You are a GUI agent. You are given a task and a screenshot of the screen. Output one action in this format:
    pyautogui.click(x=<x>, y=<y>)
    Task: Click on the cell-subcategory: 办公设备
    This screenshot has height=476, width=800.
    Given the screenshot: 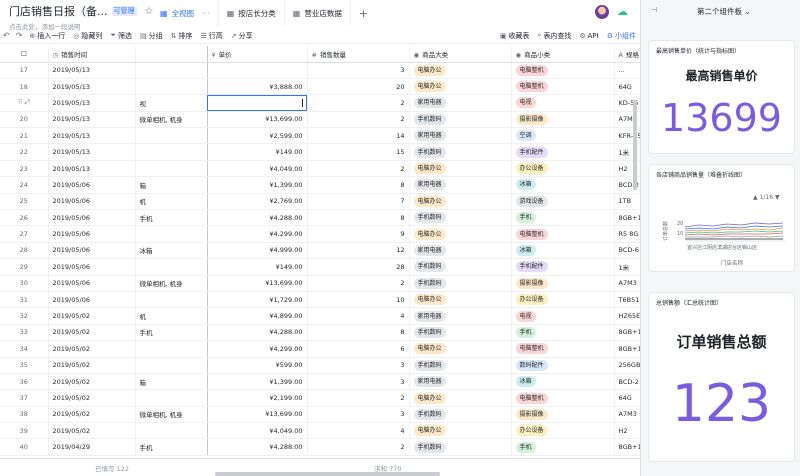 What is the action you would take?
    pyautogui.click(x=563, y=300)
    